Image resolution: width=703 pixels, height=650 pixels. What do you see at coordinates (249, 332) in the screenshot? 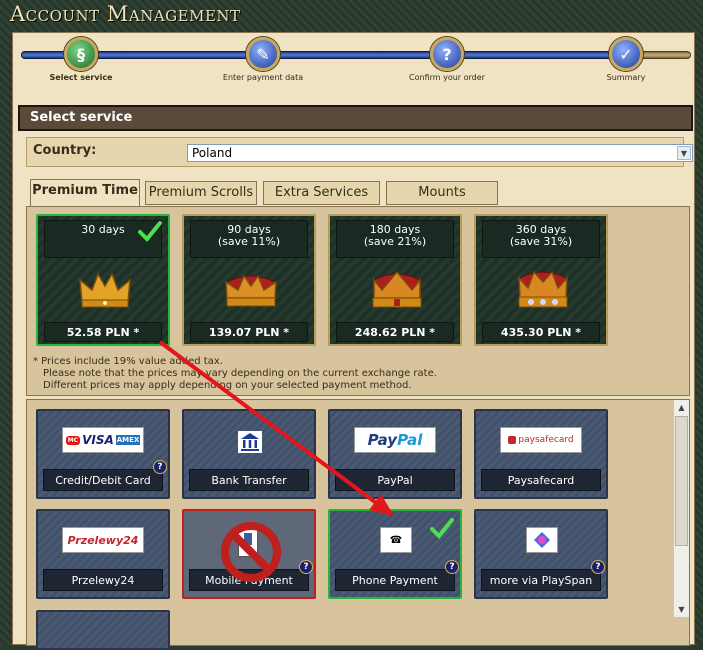
I see `offer-price: 139.07 PLN *` at bounding box center [249, 332].